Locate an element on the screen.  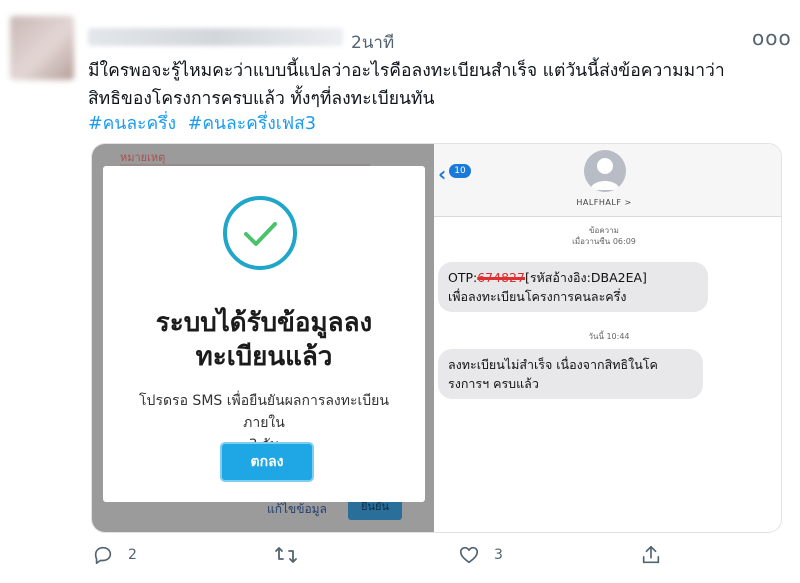
timestamp-1-line-2: เมื่อวานซืน 06:09 is located at coordinates (604, 241).